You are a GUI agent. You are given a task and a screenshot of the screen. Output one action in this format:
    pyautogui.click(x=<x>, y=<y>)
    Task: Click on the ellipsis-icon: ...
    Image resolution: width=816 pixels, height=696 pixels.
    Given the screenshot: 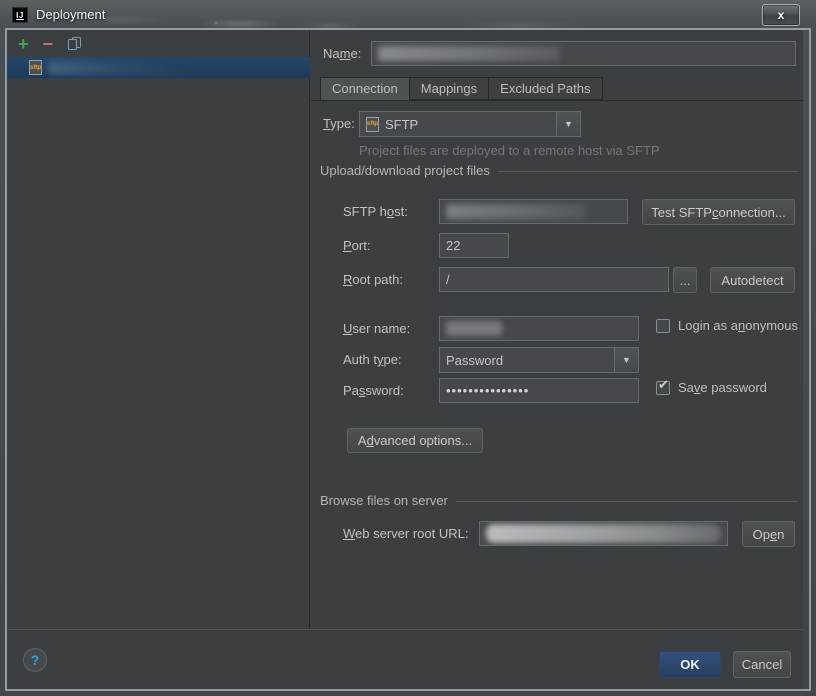 What is the action you would take?
    pyautogui.click(x=685, y=280)
    